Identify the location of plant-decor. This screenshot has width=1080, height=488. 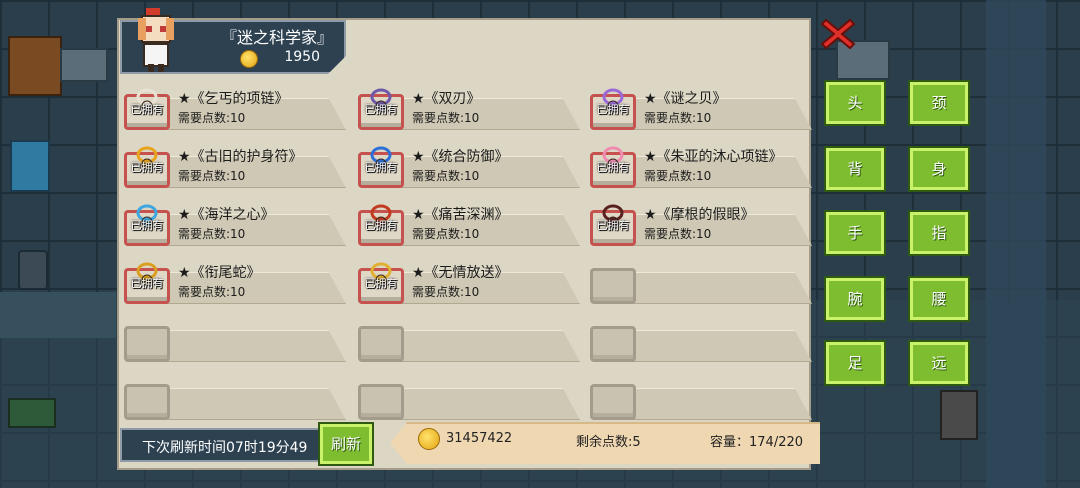
(33, 270).